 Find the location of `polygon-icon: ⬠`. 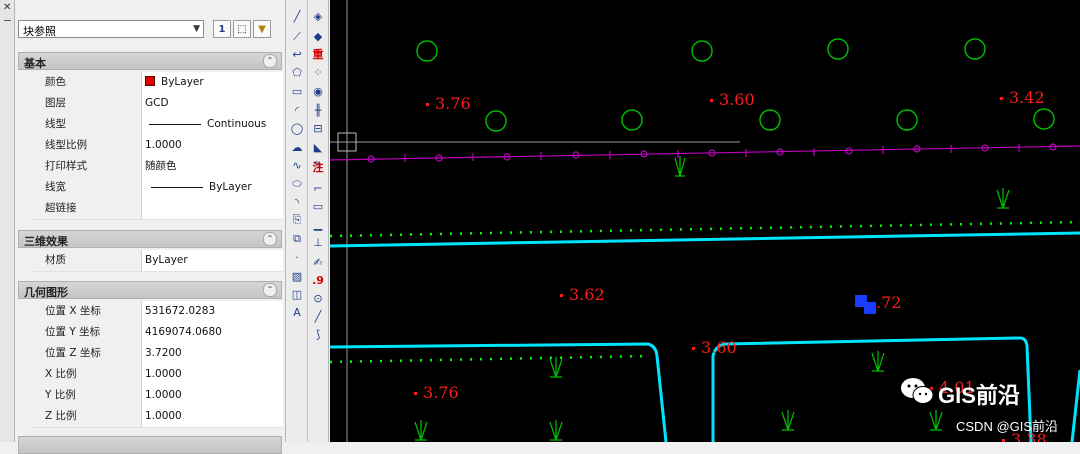

polygon-icon: ⬠ is located at coordinates (297, 72).